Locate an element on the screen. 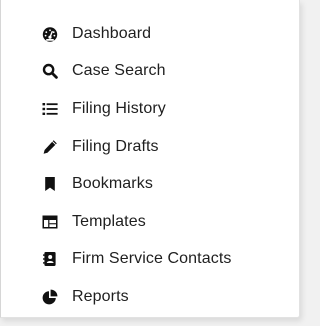 The width and height of the screenshot is (320, 326). list-icon is located at coordinates (50, 109).